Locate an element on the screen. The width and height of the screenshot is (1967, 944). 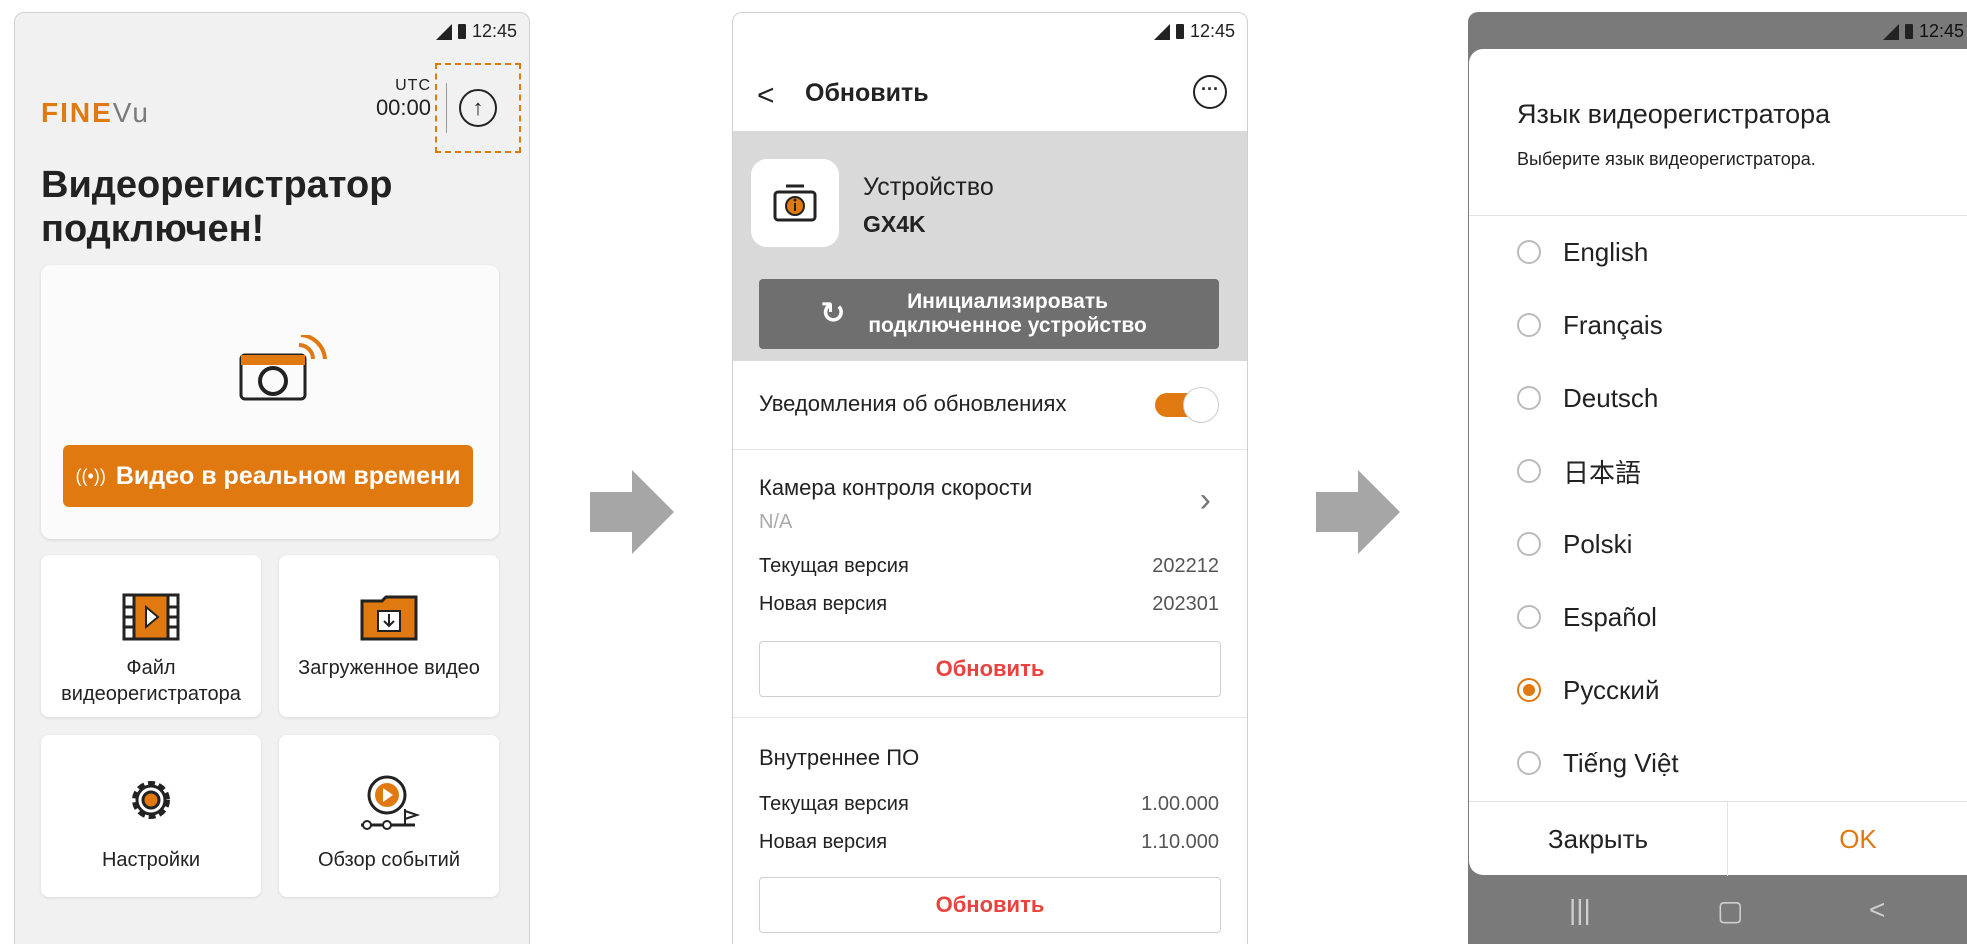
new-version-row: Новая версия 202301 is located at coordinates (989, 604).